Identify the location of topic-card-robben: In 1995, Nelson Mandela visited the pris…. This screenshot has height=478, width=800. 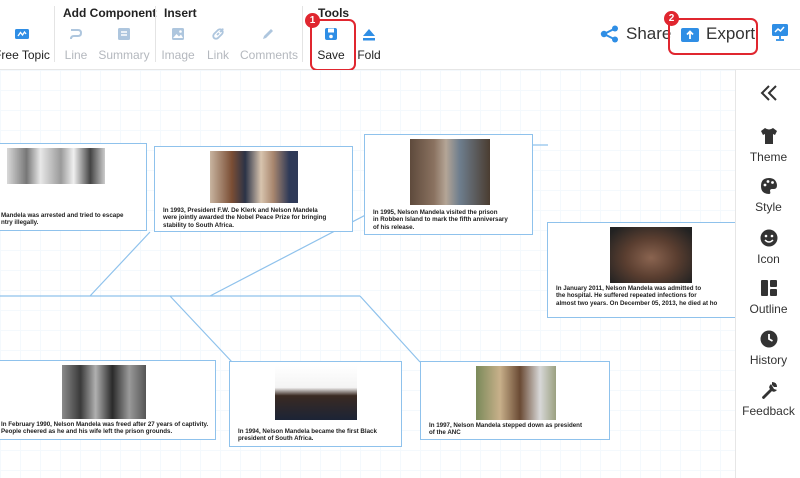
(448, 184).